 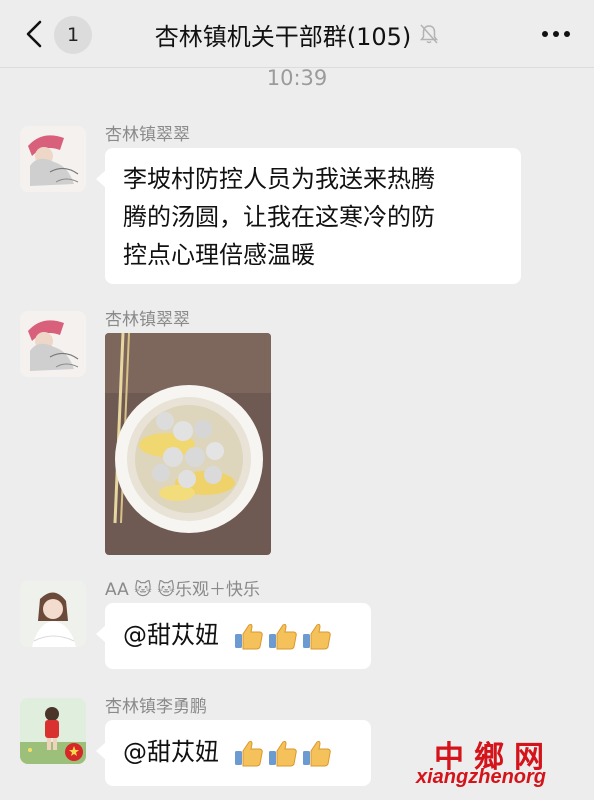 I want to click on back-button: 1, so click(x=55, y=35).